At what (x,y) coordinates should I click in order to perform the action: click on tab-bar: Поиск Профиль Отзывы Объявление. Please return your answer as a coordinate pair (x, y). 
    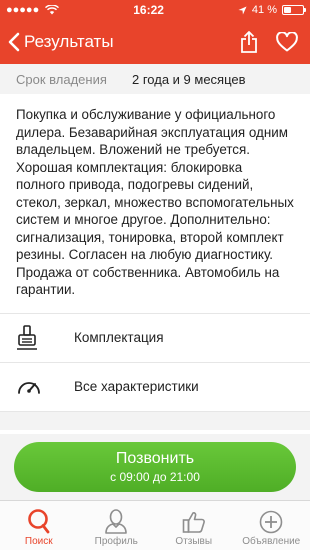
    Looking at the image, I should click on (155, 525).